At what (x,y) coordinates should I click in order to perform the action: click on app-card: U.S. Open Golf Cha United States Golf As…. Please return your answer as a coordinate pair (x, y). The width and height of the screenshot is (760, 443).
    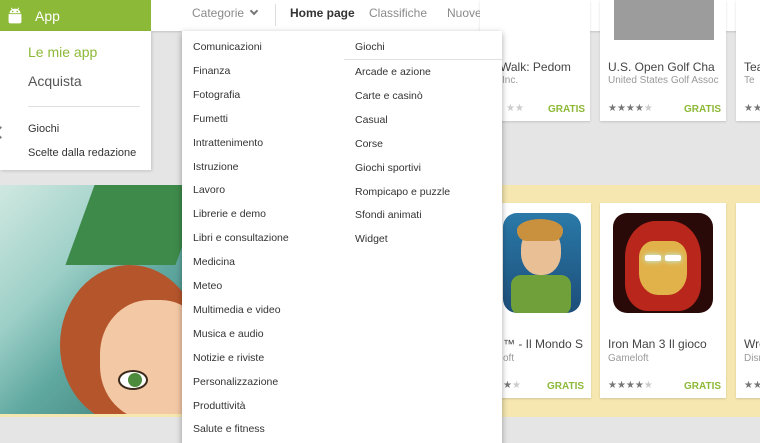
    Looking at the image, I should click on (663, 60).